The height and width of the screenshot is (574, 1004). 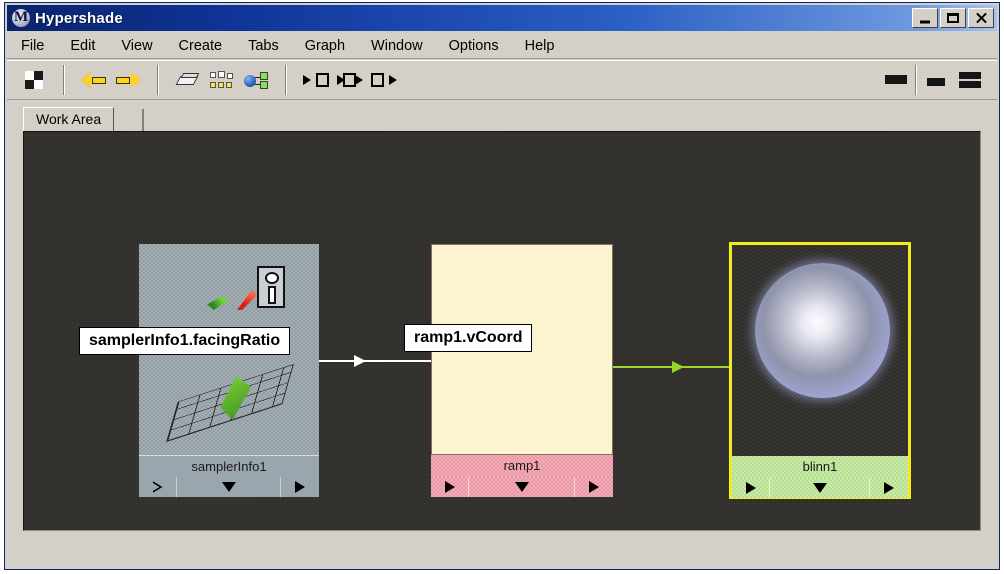 I want to click on menu-item-create: Create, so click(x=201, y=46).